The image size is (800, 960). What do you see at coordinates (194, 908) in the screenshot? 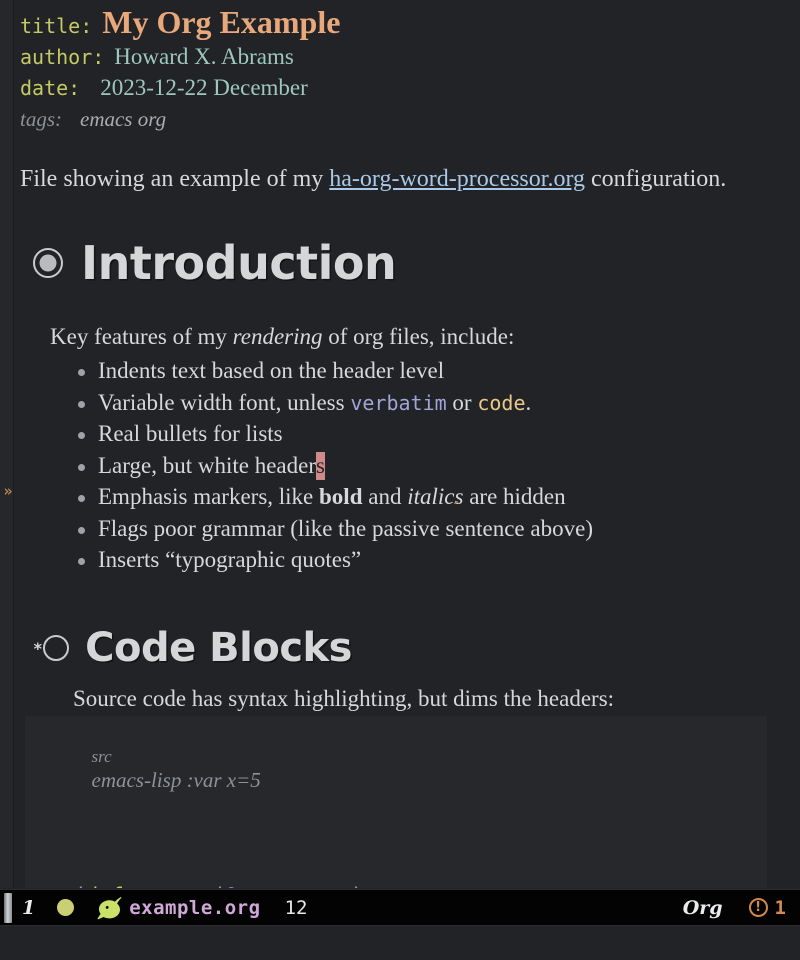
I see `mode-line-buffer-name: example.org` at bounding box center [194, 908].